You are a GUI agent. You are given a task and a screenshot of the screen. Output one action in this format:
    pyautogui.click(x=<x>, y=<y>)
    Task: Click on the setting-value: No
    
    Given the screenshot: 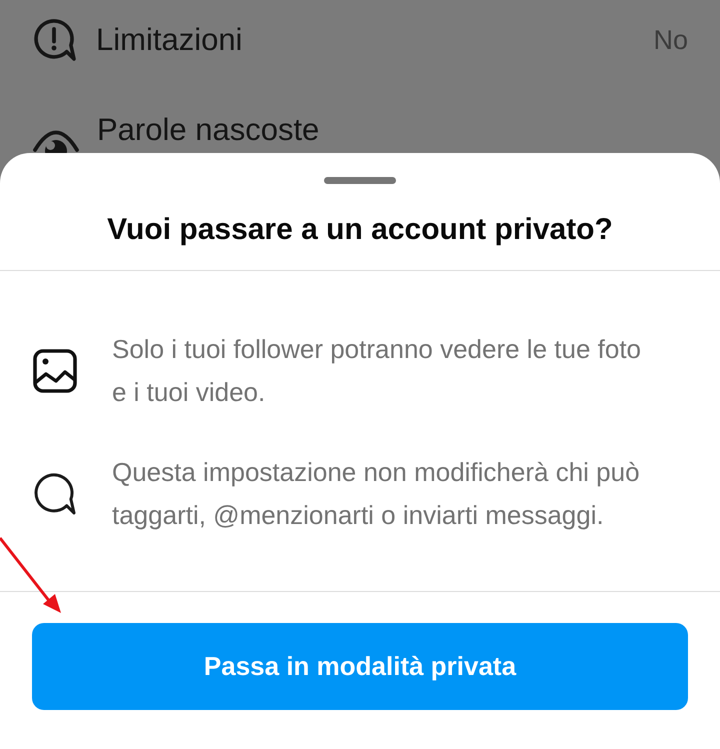 What is the action you would take?
    pyautogui.click(x=670, y=40)
    